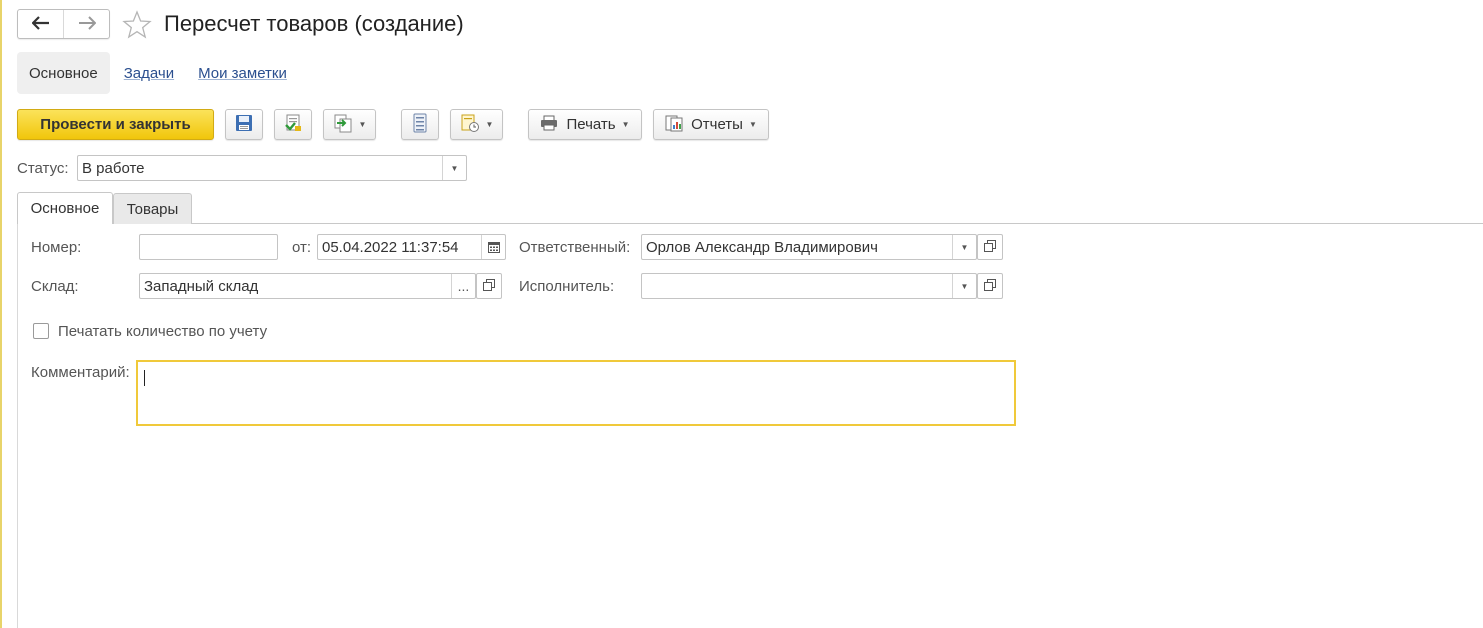 Image resolution: width=1483 pixels, height=628 pixels. I want to click on tab-goods: Товары, so click(152, 208).